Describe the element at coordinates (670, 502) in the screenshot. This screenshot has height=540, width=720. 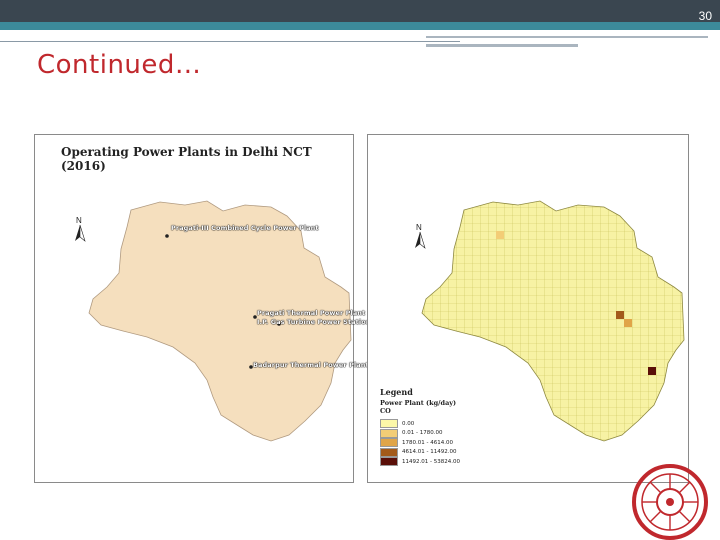
I see `institute-emblem-logo` at that location.